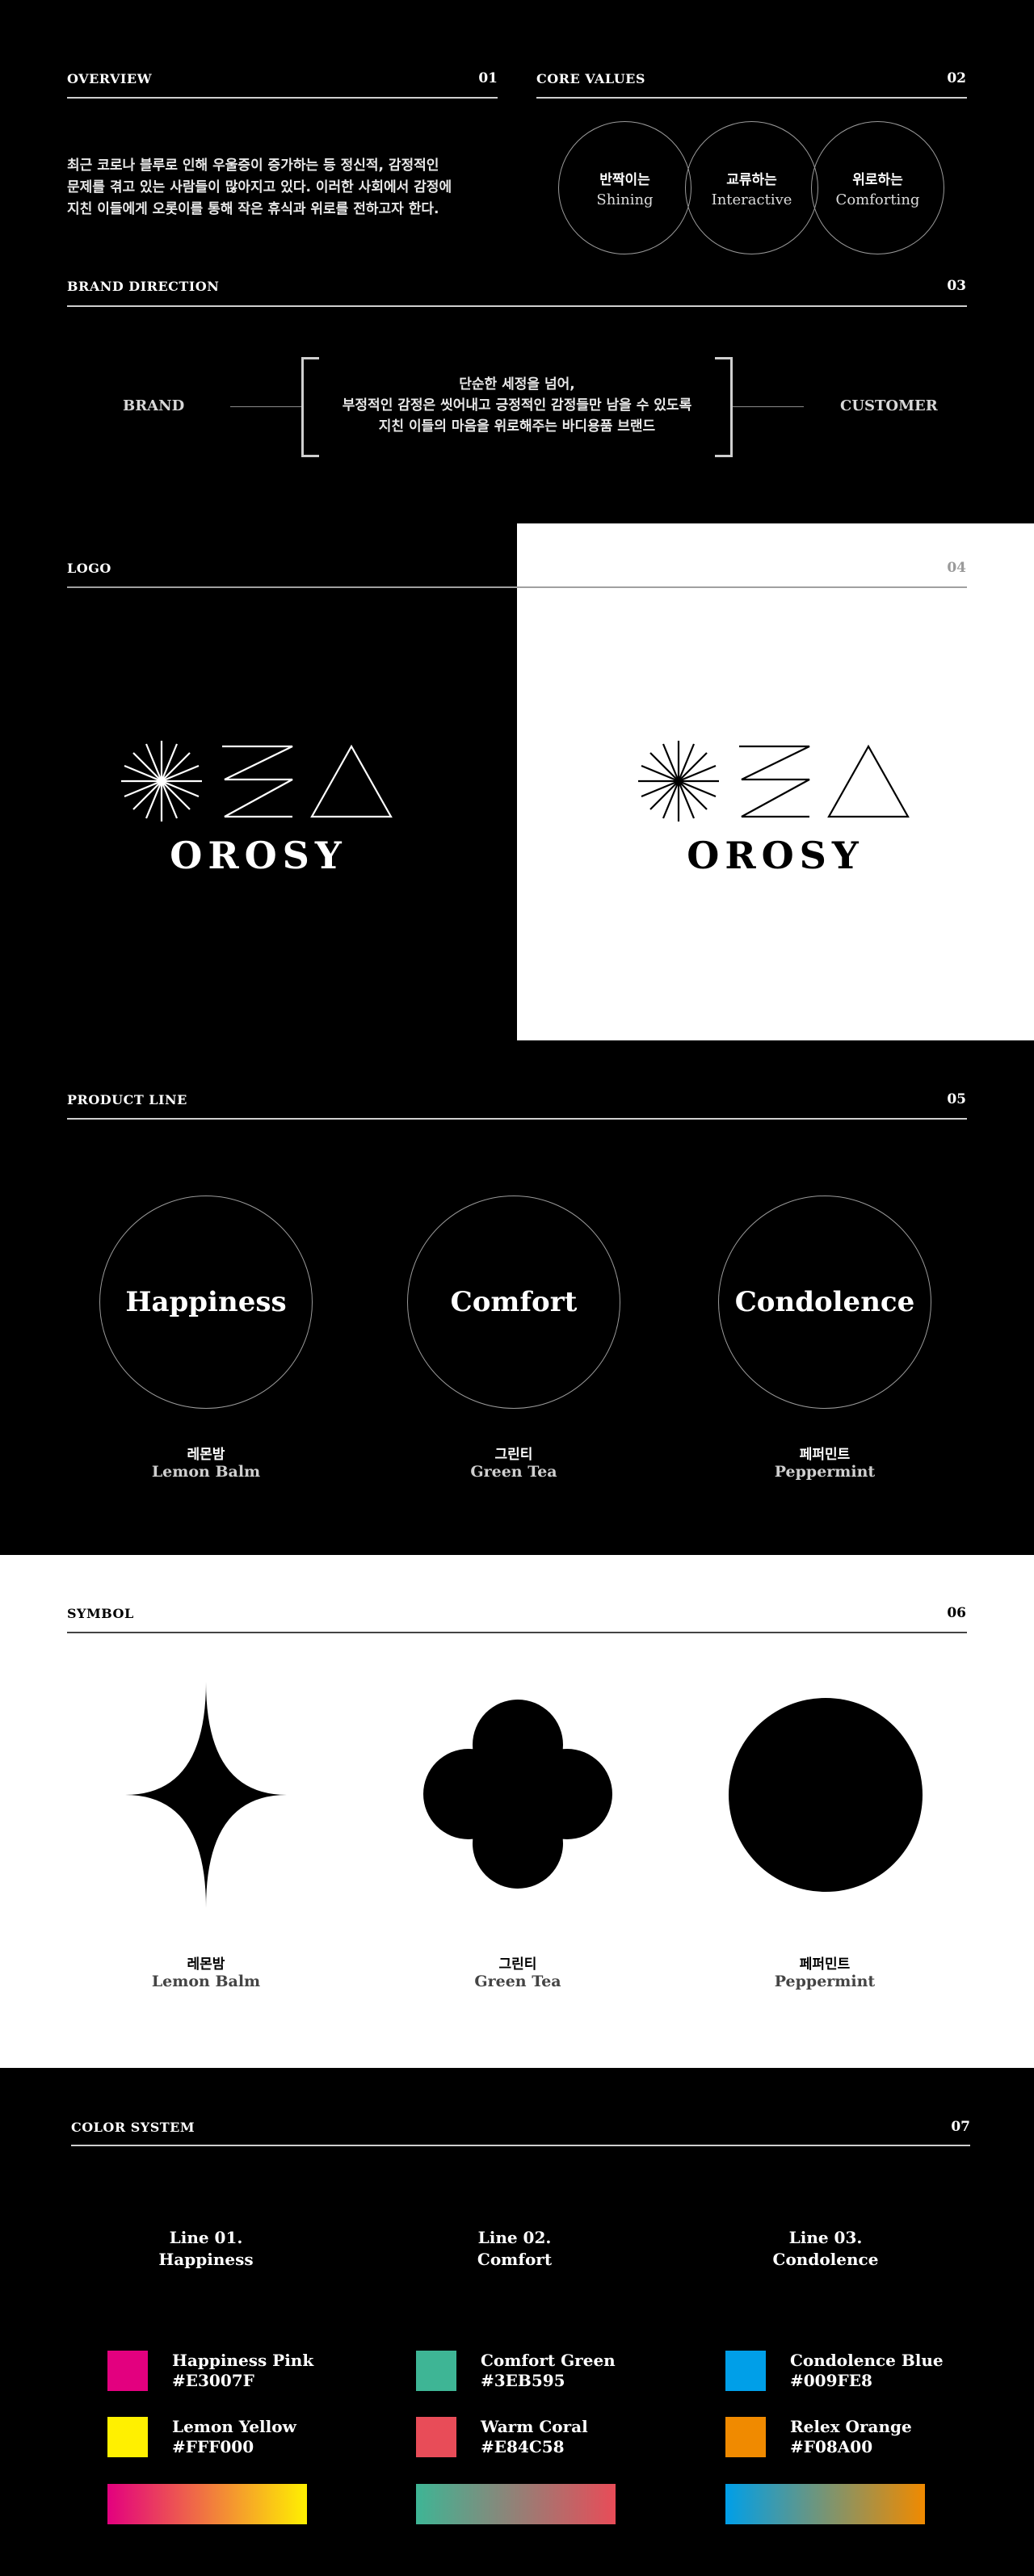 This screenshot has height=2576, width=1034. What do you see at coordinates (517, 1632) in the screenshot?
I see `symbol-rule` at bounding box center [517, 1632].